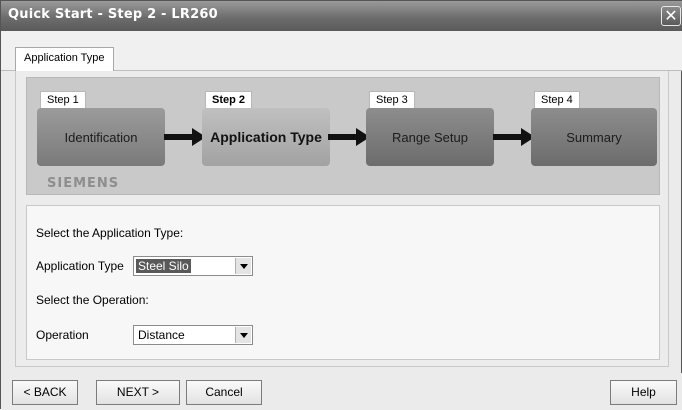 The image size is (682, 410). I want to click on step-4-name: Summary, so click(594, 137).